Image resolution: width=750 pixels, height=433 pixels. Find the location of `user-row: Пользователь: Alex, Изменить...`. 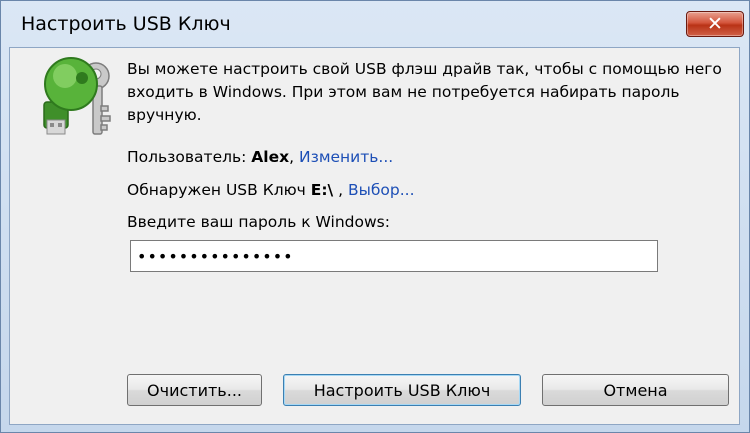

user-row: Пользователь: Alex, Изменить... is located at coordinates (260, 157).